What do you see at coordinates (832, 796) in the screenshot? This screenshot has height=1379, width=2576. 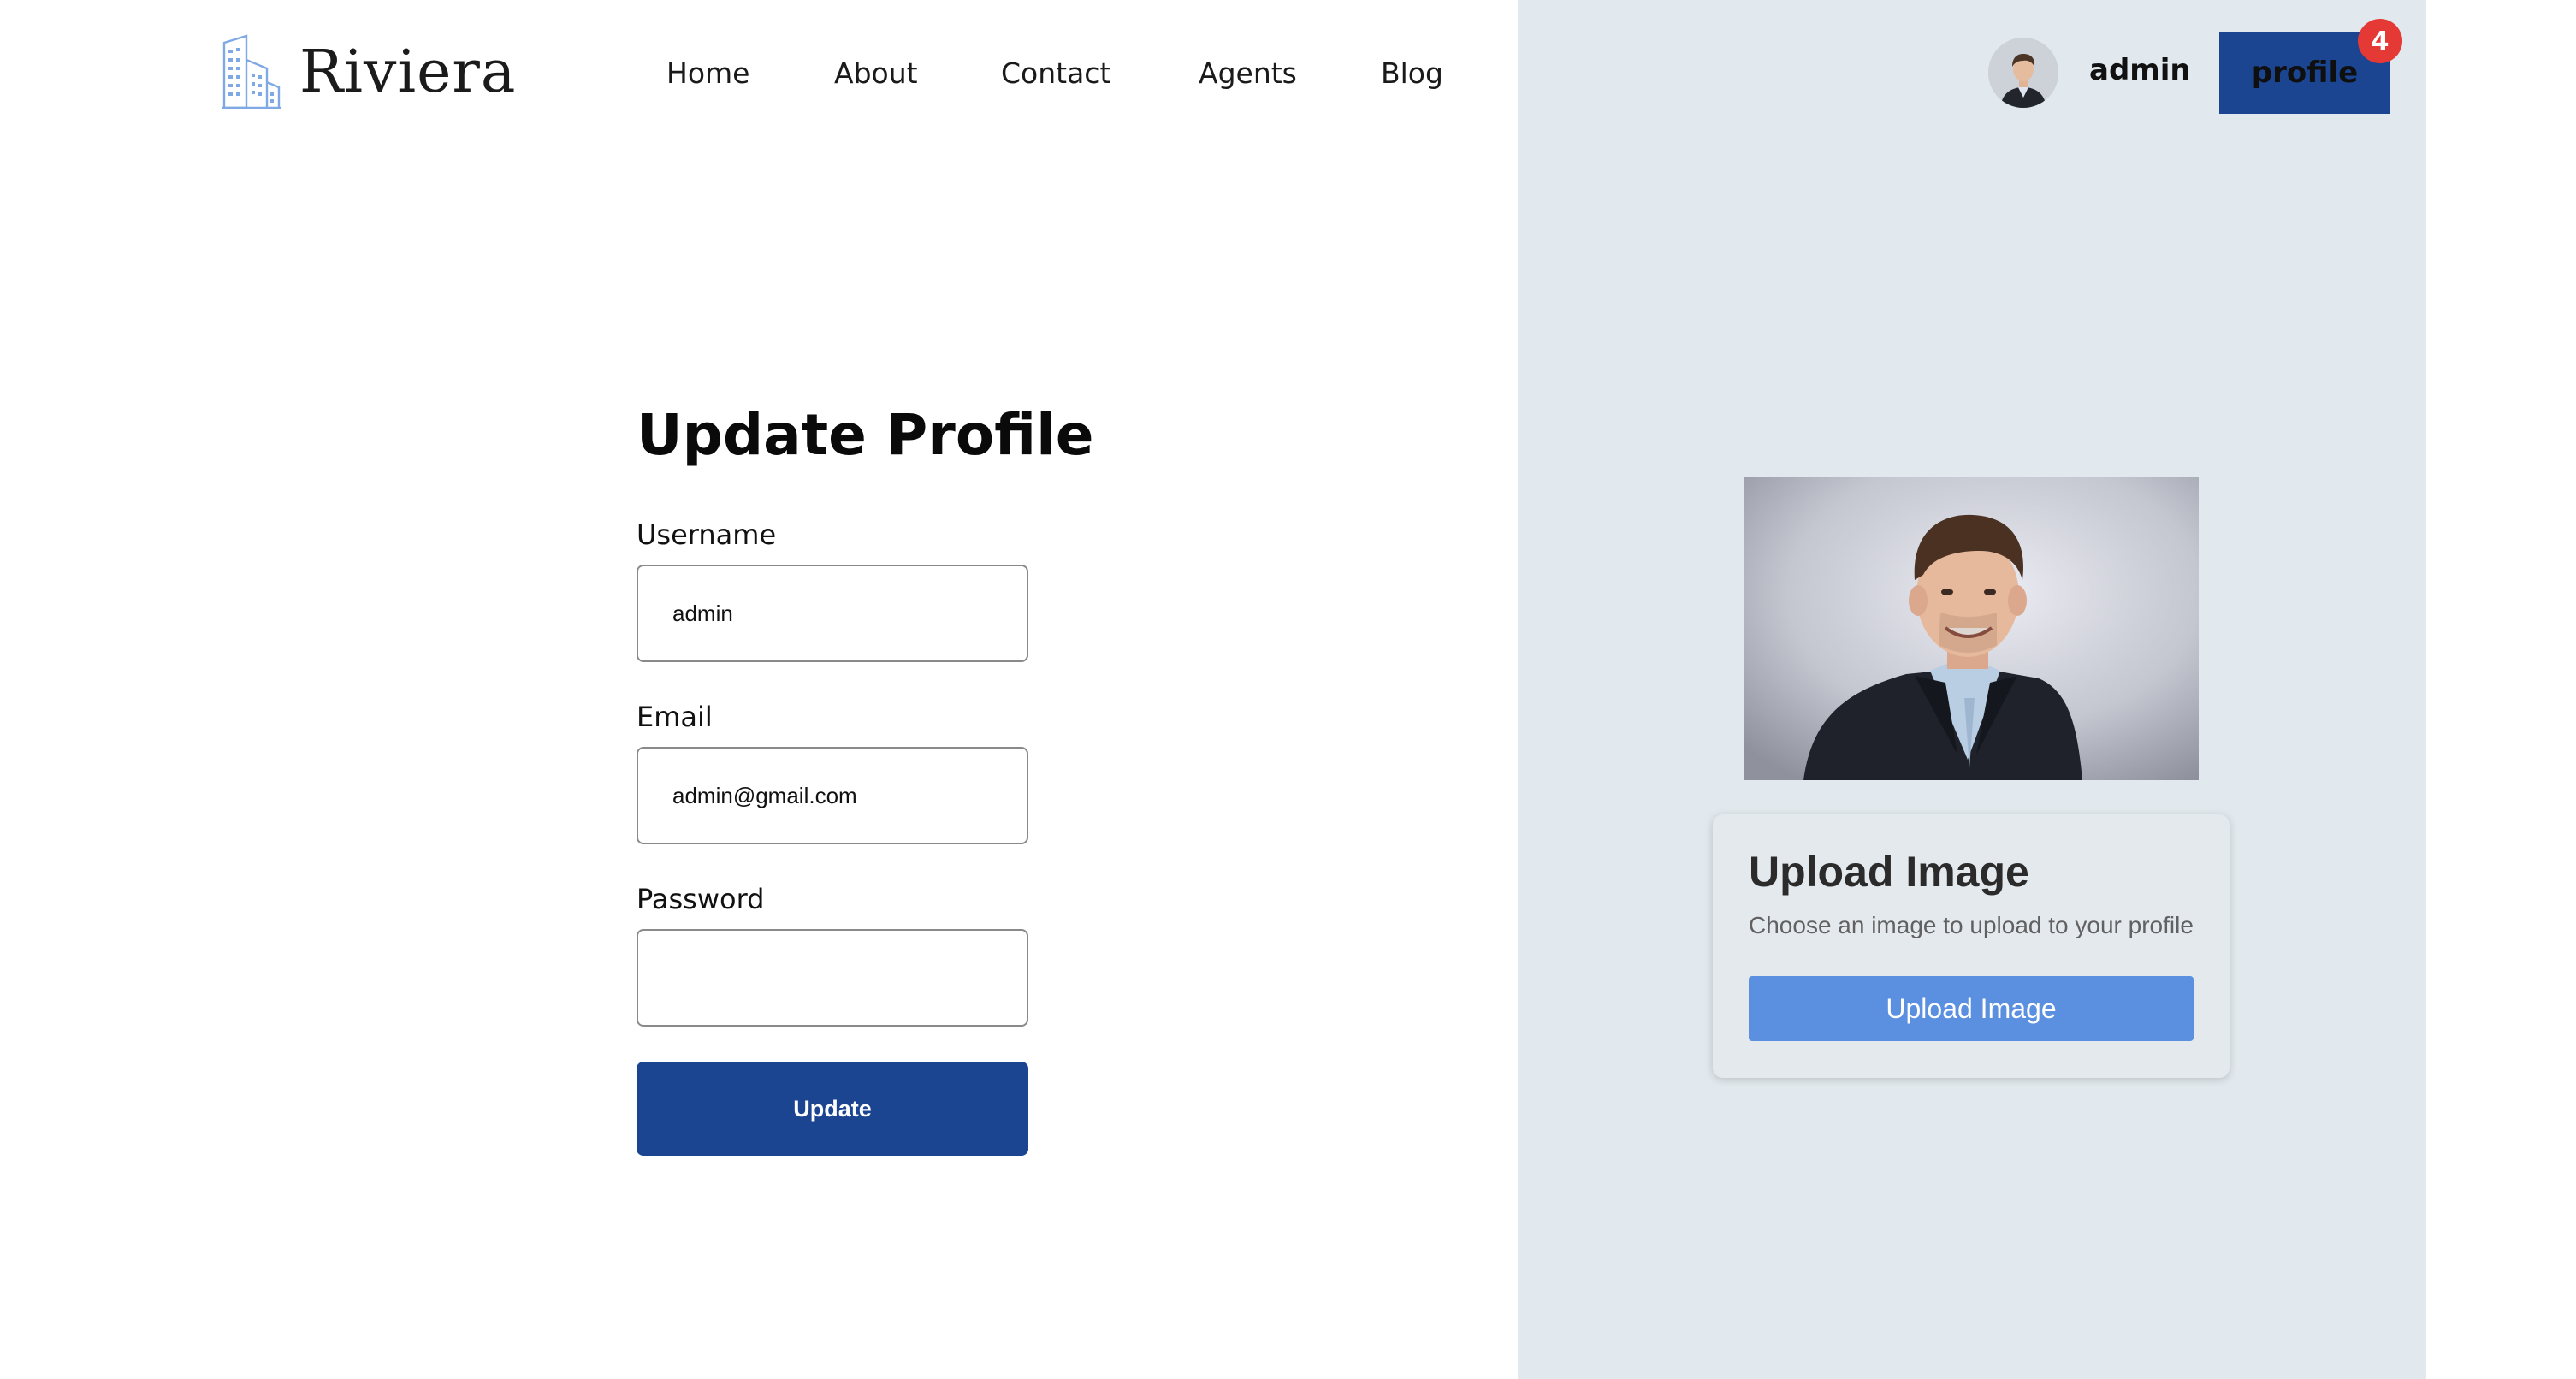 I see `email-input` at bounding box center [832, 796].